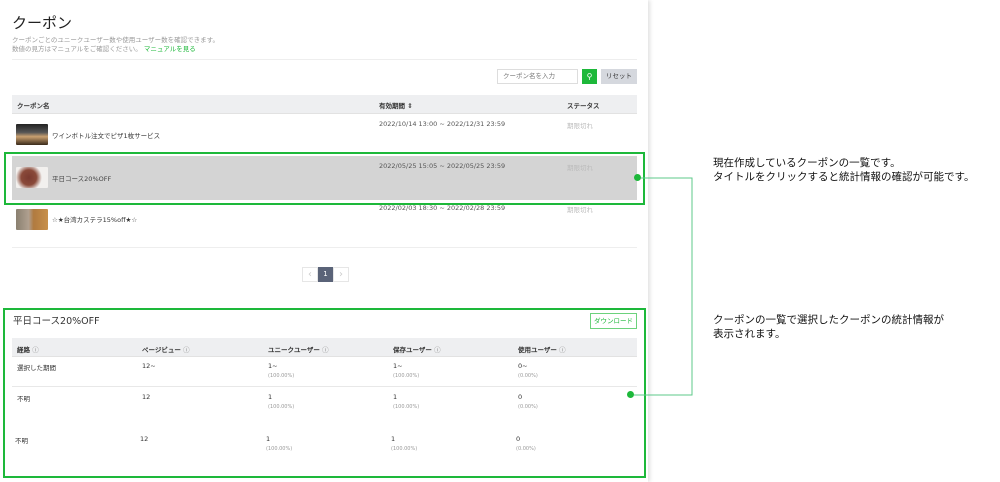 The width and height of the screenshot is (1000, 482). What do you see at coordinates (749, 334) in the screenshot?
I see `annotation-text: 表示されます。` at bounding box center [749, 334].